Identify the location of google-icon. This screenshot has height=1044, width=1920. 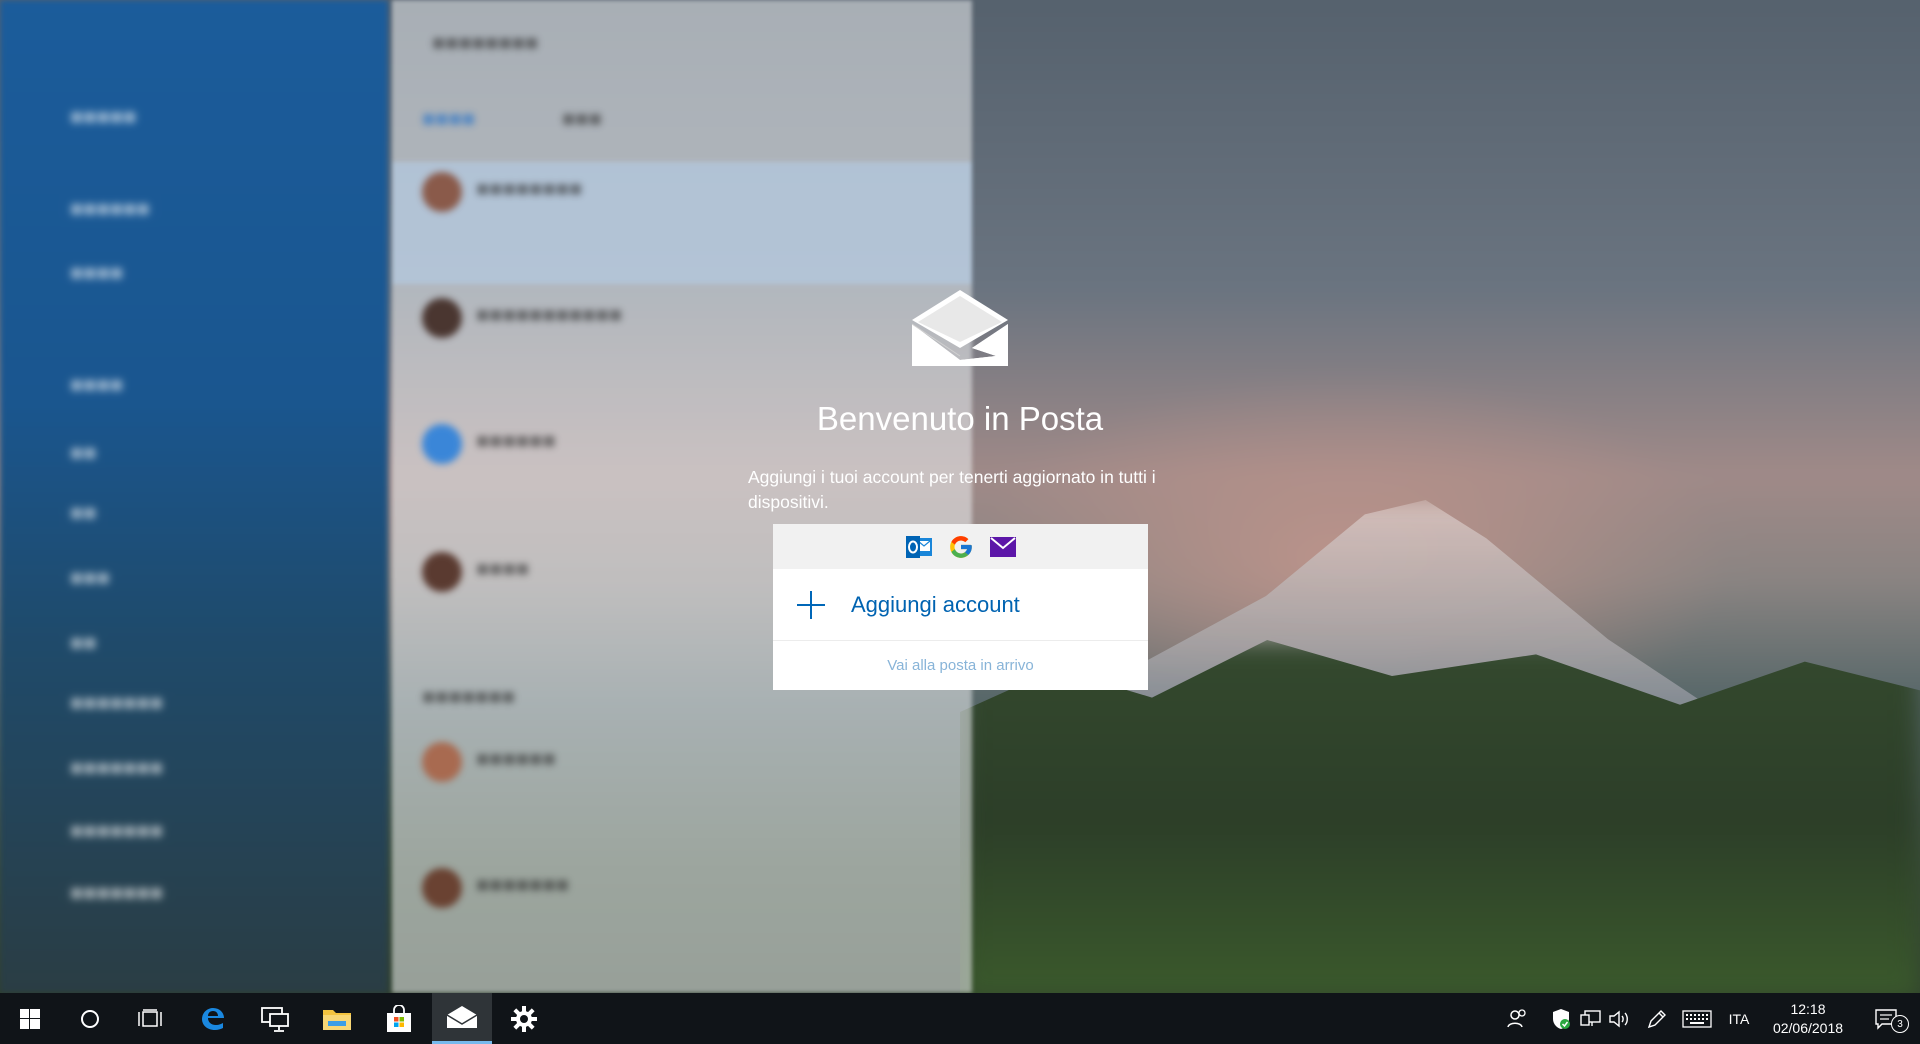
(961, 547).